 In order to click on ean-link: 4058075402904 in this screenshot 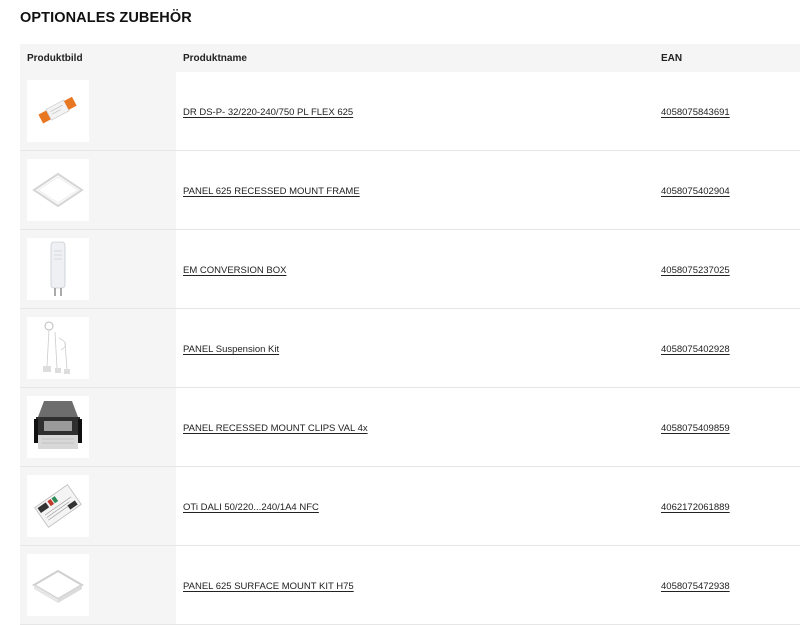, I will do `click(695, 191)`.